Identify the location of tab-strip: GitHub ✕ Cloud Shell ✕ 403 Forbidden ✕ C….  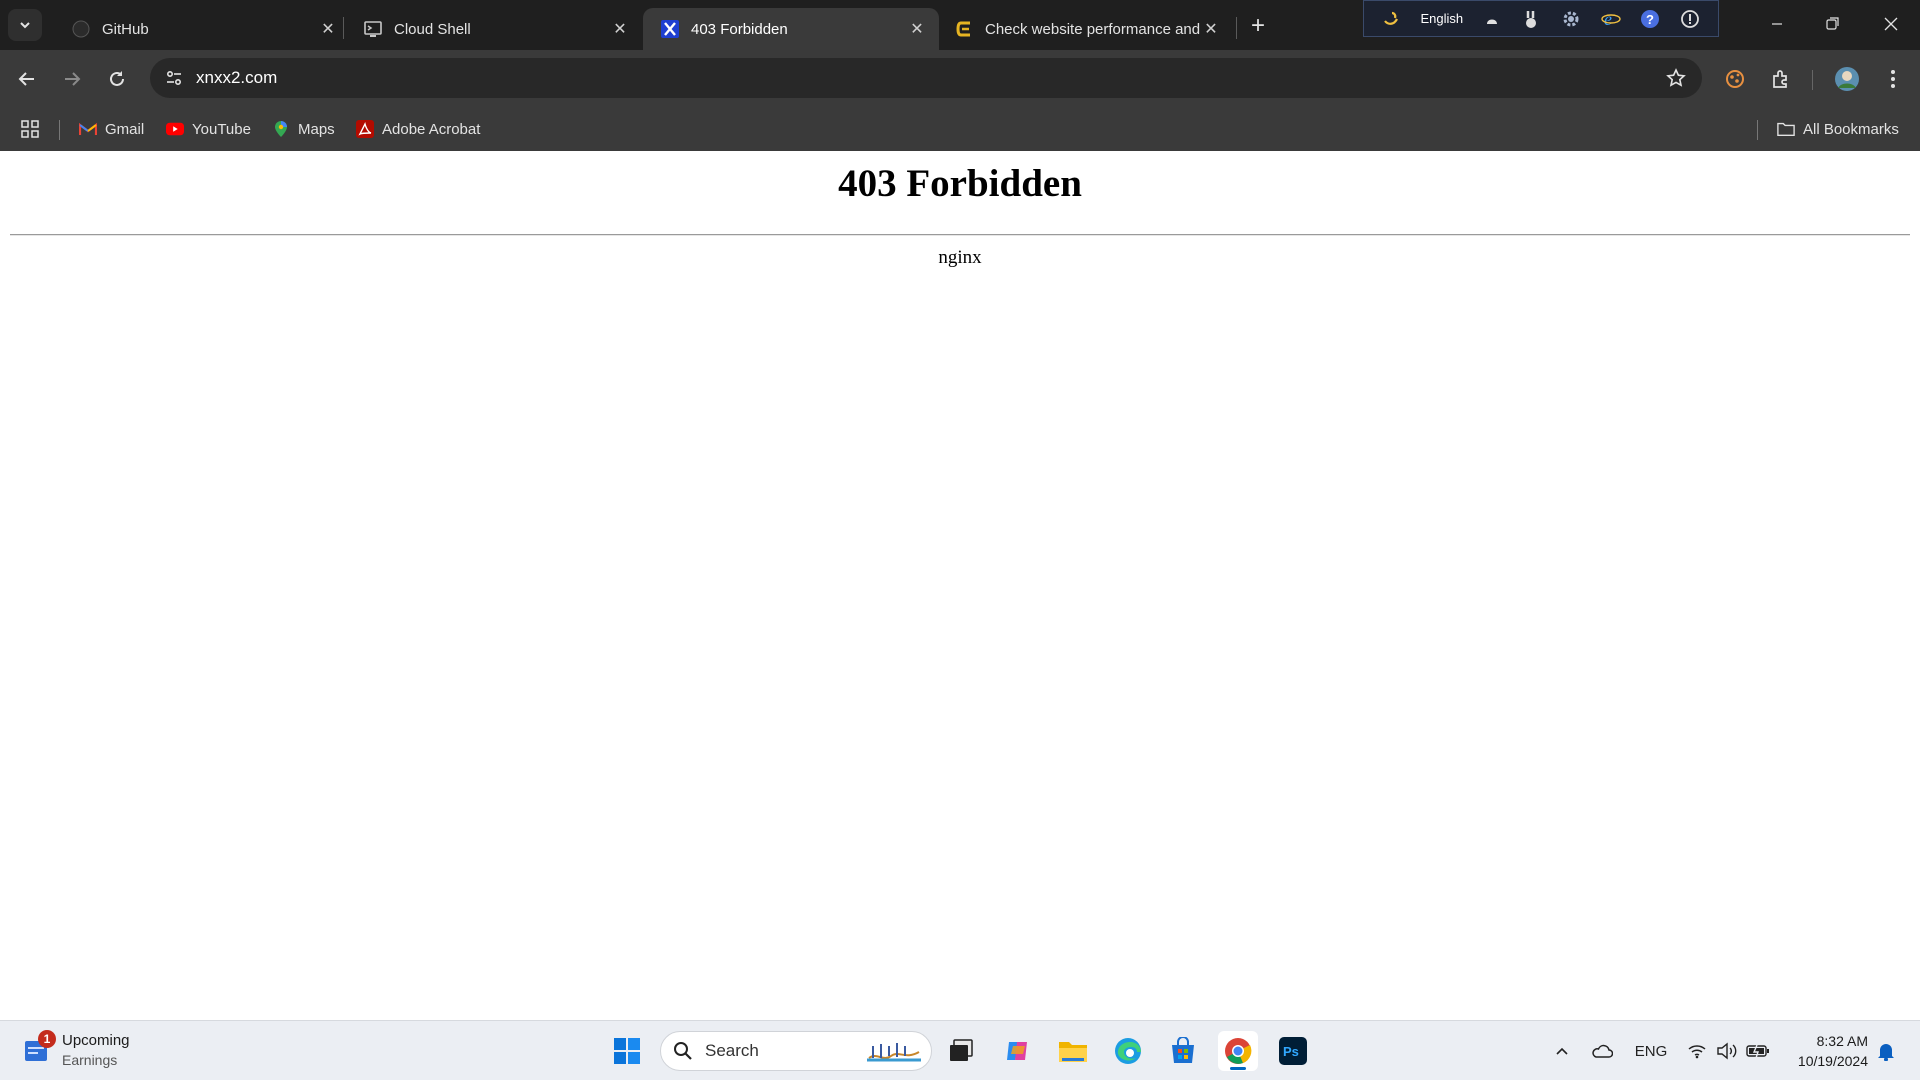
(960, 25).